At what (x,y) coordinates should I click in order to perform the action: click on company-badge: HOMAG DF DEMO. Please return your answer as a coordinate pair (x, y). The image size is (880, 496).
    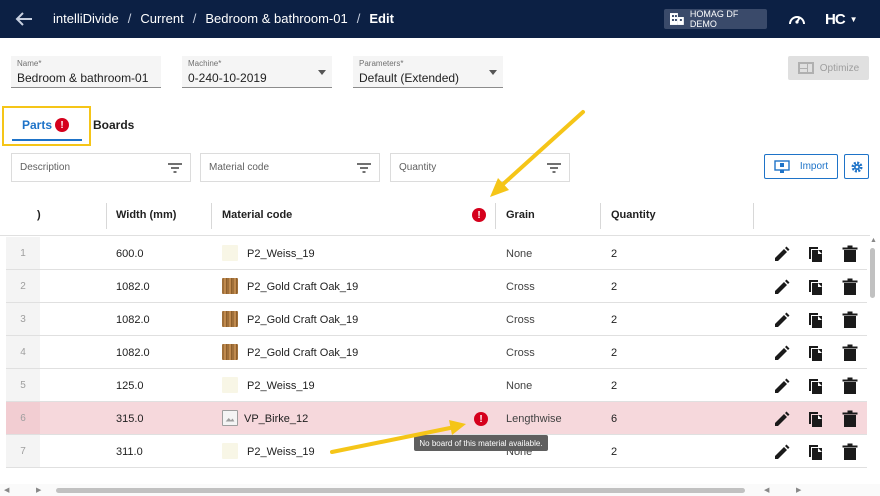
    Looking at the image, I should click on (715, 19).